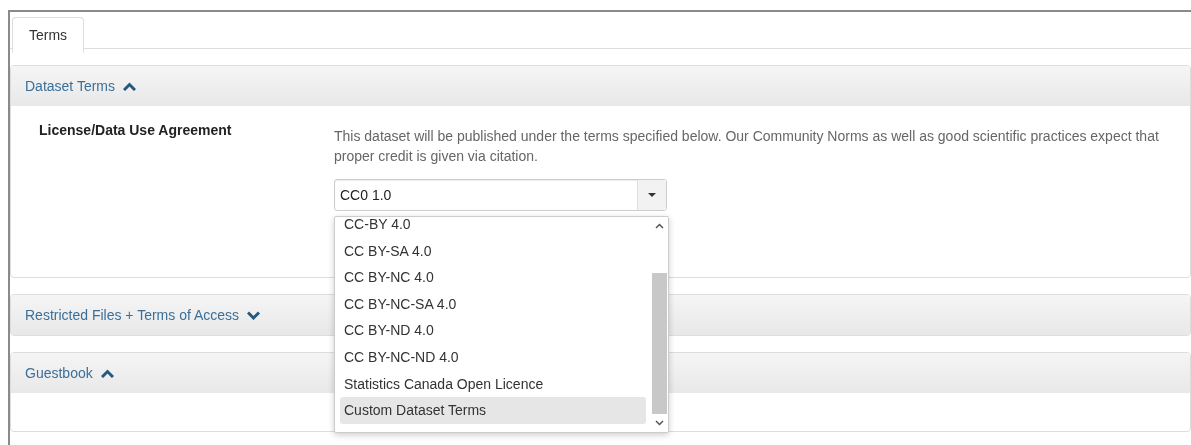 Image resolution: width=1191 pixels, height=445 pixels. Describe the element at coordinates (70, 86) in the screenshot. I see `panel-title: Dataset Terms` at that location.